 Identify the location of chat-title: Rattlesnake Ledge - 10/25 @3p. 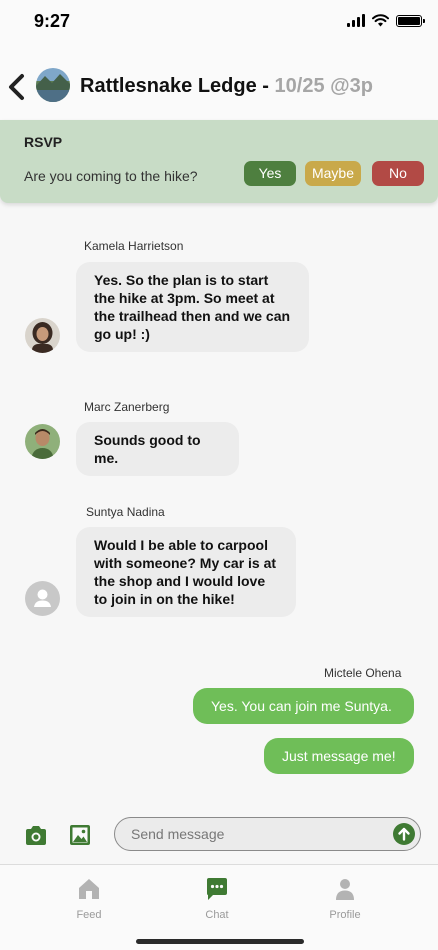
(226, 86).